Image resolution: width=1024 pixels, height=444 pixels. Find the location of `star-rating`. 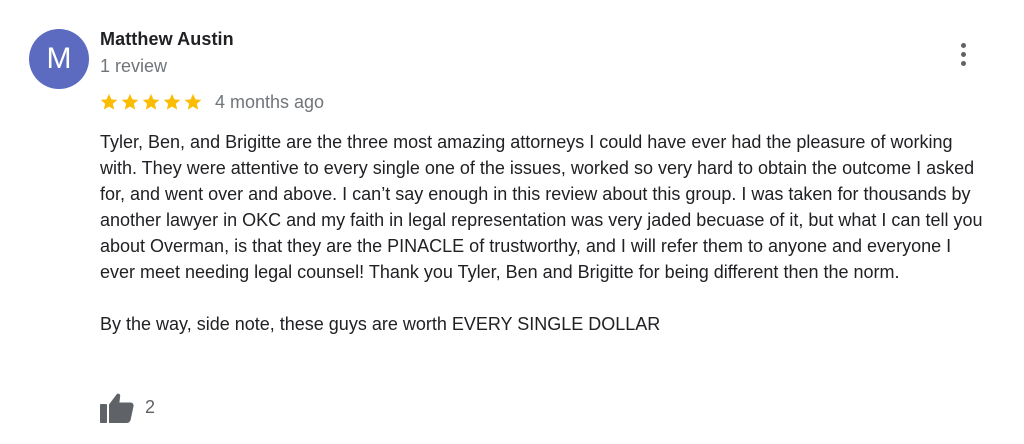

star-rating is located at coordinates (151, 102).